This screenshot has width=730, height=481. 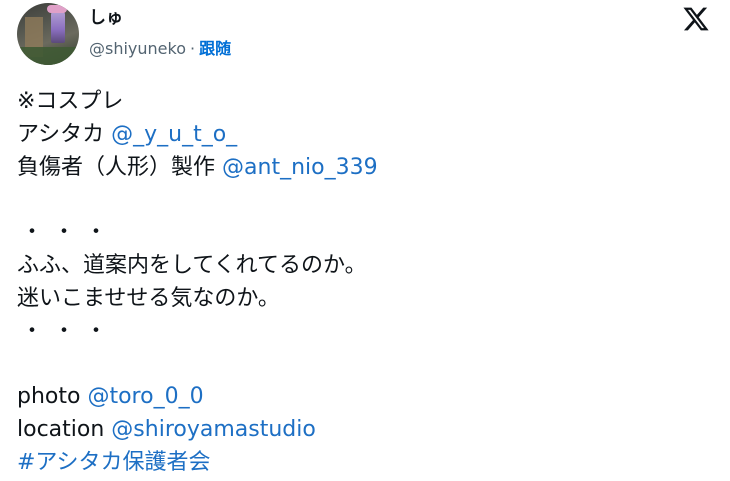 What do you see at coordinates (213, 429) in the screenshot?
I see `mention-link: @shiroyamastudio` at bounding box center [213, 429].